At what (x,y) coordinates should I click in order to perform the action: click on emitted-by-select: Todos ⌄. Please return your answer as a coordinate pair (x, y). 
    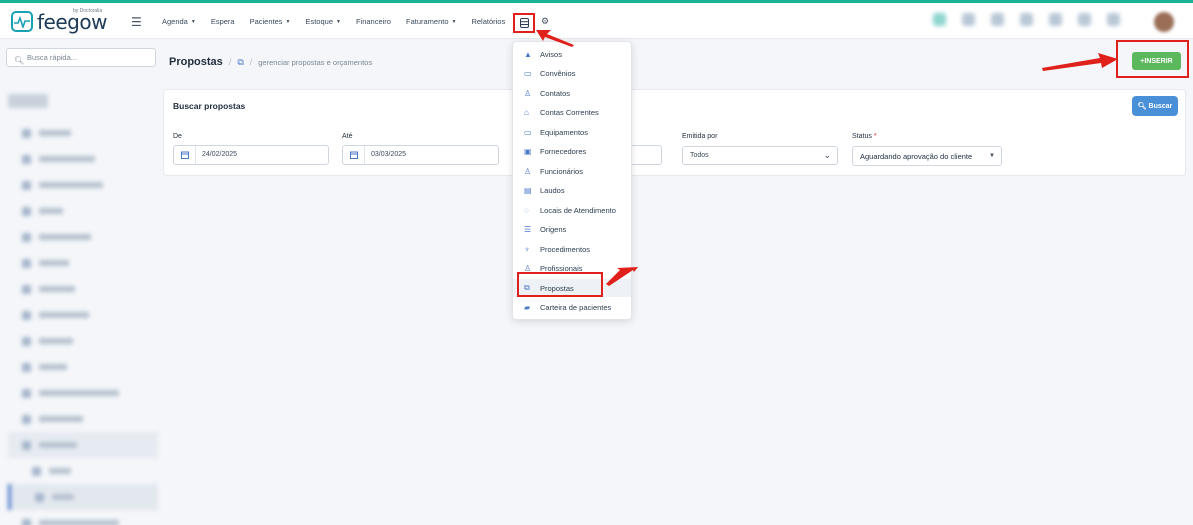
    Looking at the image, I should click on (760, 155).